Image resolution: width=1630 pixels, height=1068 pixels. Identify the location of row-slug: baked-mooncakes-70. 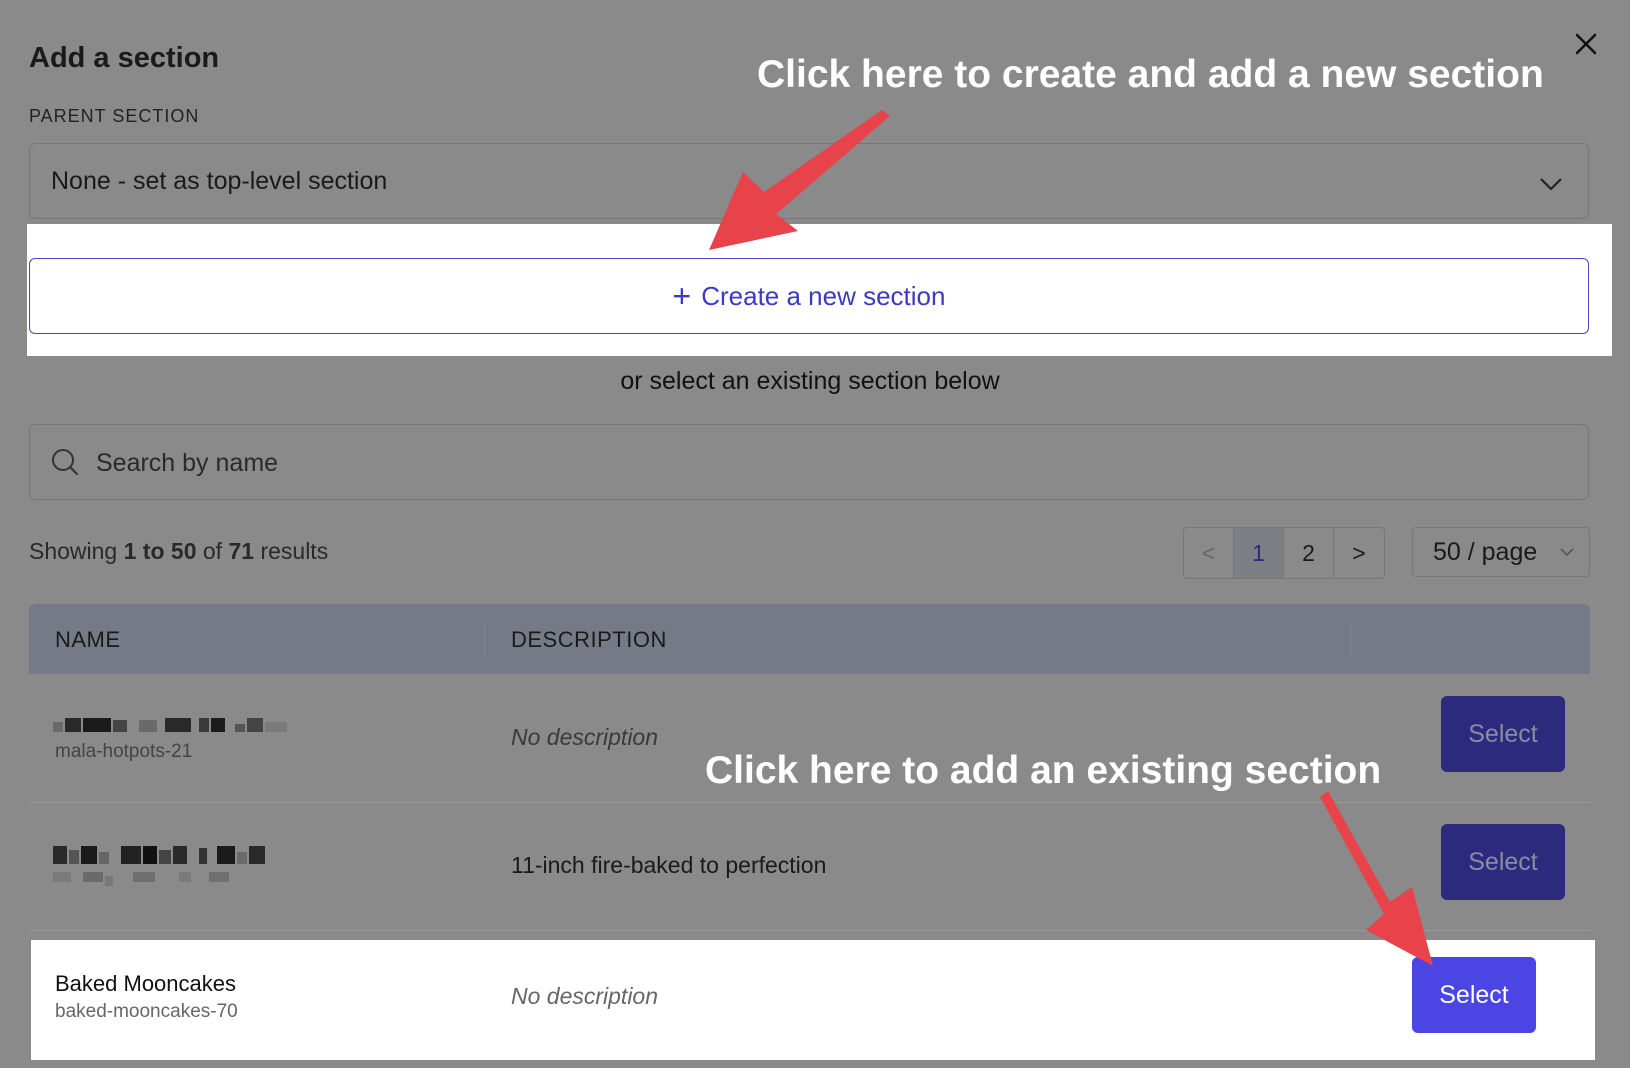
(146, 1011).